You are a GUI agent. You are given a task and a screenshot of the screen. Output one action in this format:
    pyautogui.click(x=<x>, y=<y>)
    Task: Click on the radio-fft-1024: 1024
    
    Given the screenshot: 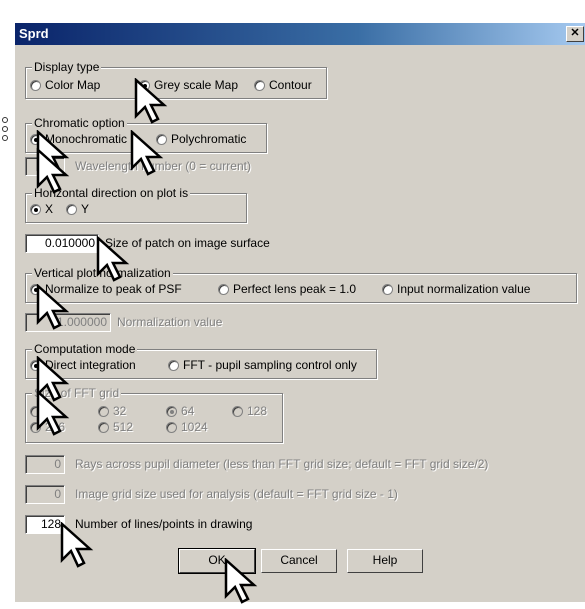 What is the action you would take?
    pyautogui.click(x=187, y=427)
    